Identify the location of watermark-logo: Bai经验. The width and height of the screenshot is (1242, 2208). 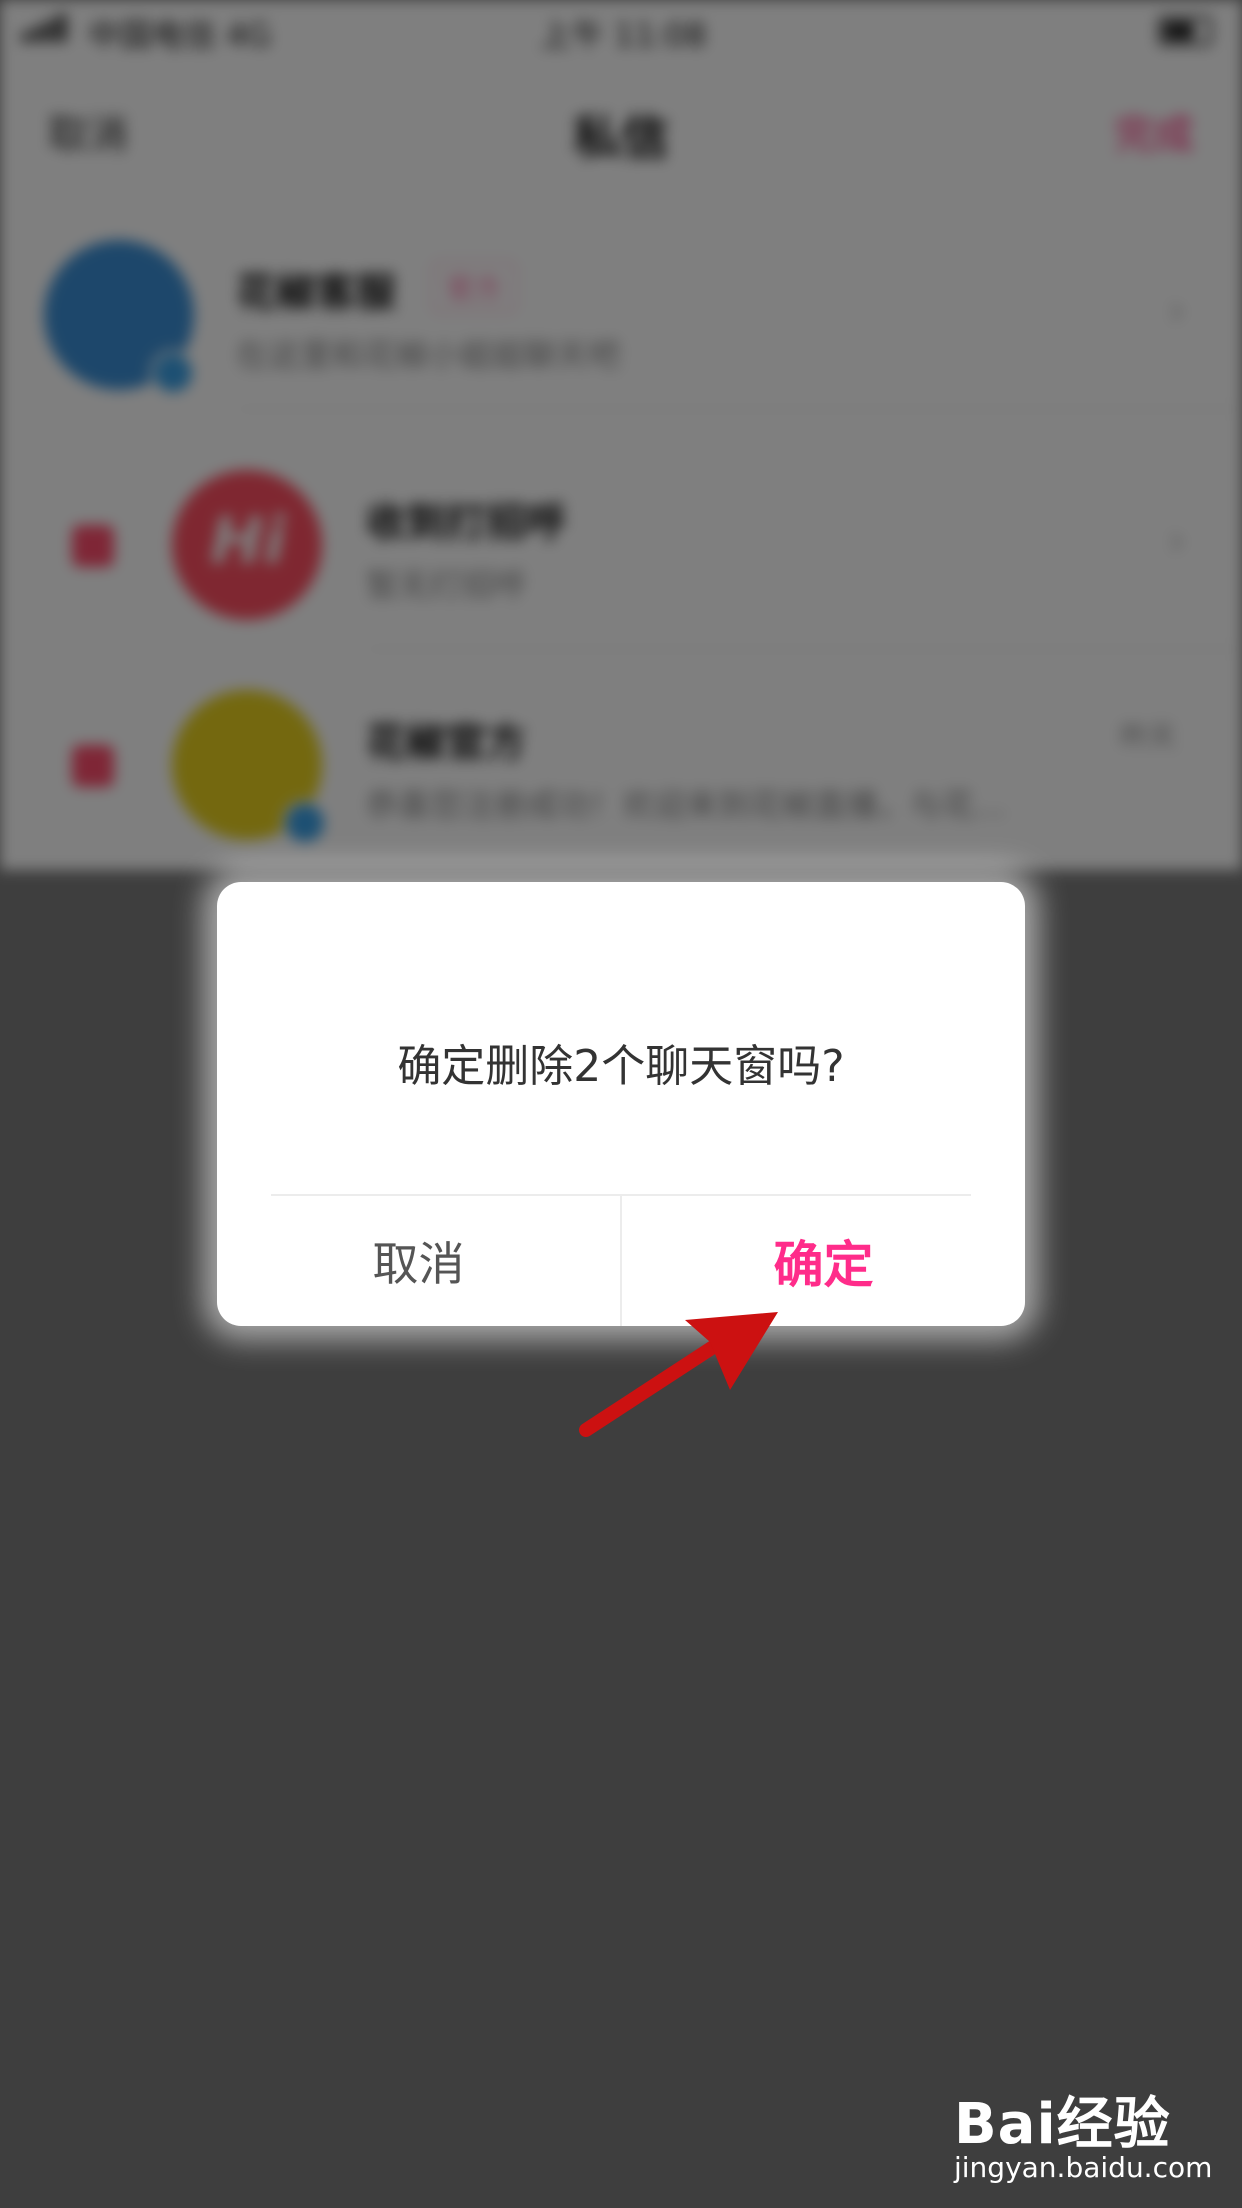
(1062, 2124).